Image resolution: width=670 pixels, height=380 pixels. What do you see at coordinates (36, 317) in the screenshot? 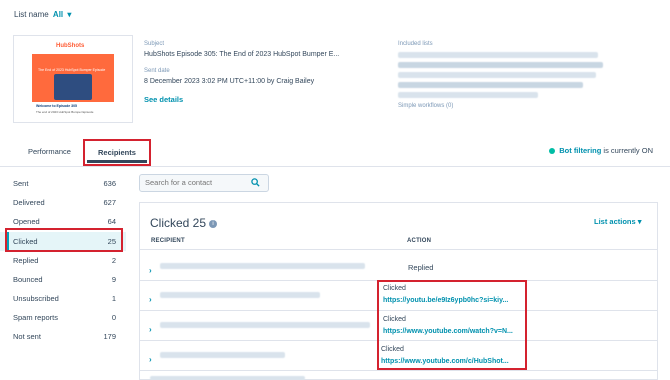
I see `sidebar-item-label: Spam reports` at bounding box center [36, 317].